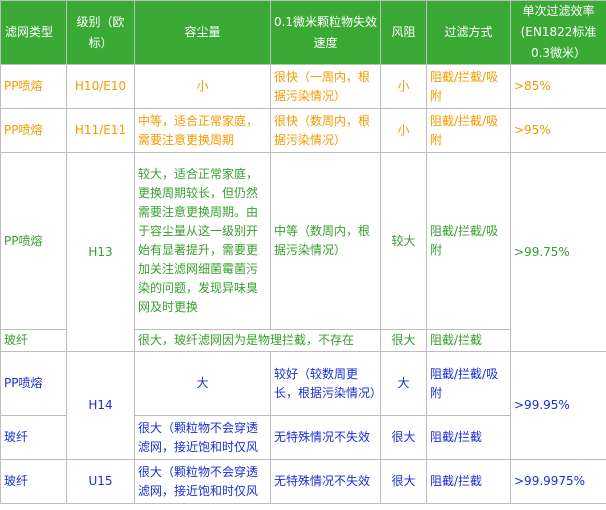 The height and width of the screenshot is (510, 606). What do you see at coordinates (202, 32) in the screenshot?
I see `header-dust-capacity: 容尘量` at bounding box center [202, 32].